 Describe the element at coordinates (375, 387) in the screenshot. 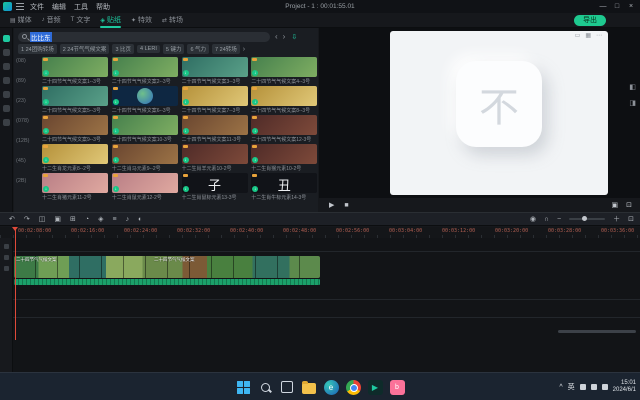

I see `filmora-taskbar-button: ▶` at that location.